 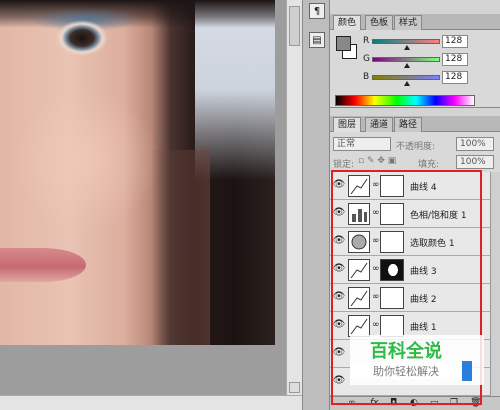 What do you see at coordinates (343, 43) in the screenshot?
I see `foreground-color-swatch` at bounding box center [343, 43].